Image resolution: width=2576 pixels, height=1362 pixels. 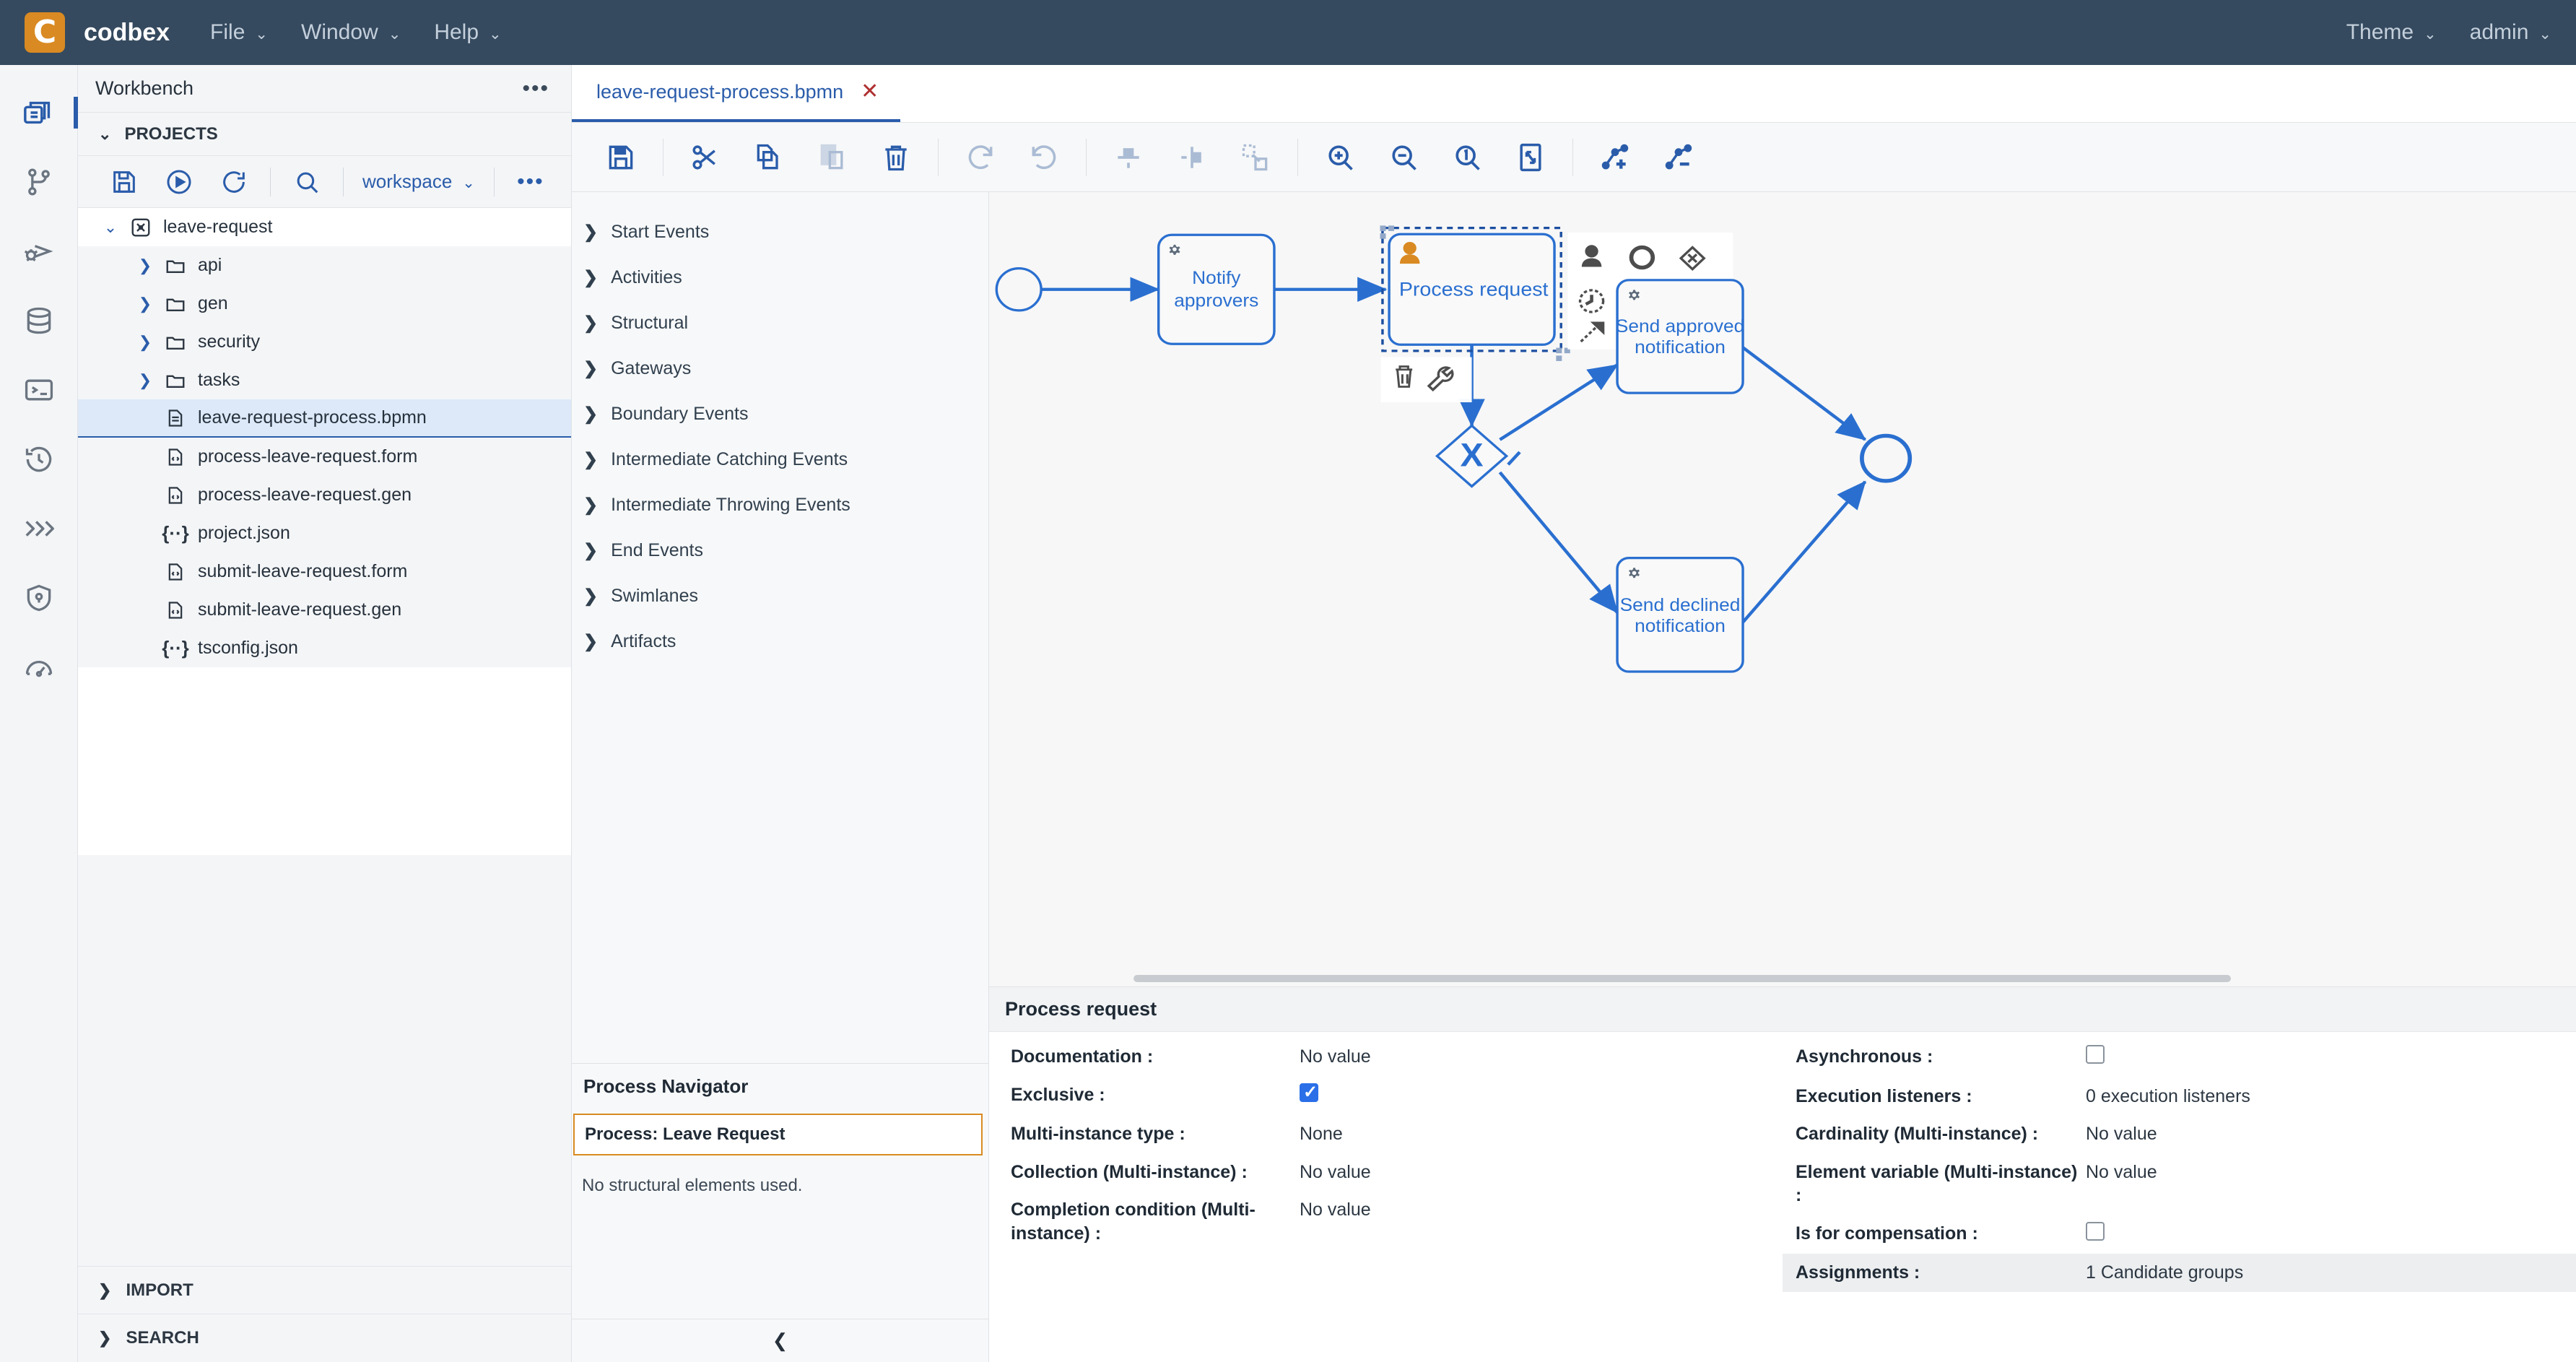 I want to click on canvas-horizontal-scrollbar, so click(x=1782, y=979).